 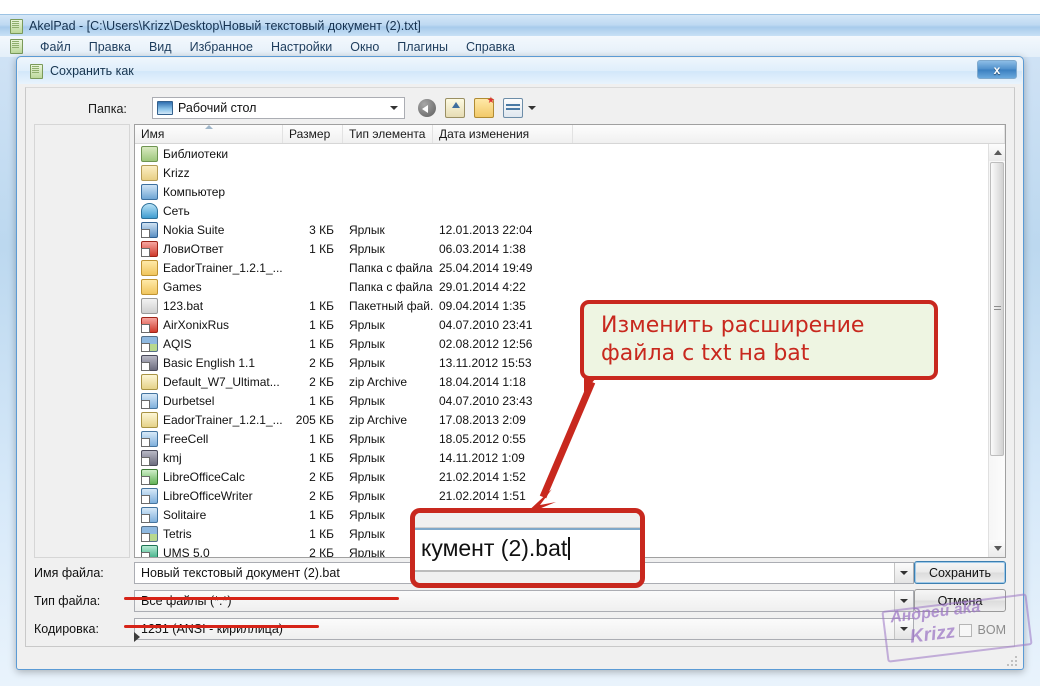 What do you see at coordinates (427, 108) in the screenshot?
I see `back-icon` at bounding box center [427, 108].